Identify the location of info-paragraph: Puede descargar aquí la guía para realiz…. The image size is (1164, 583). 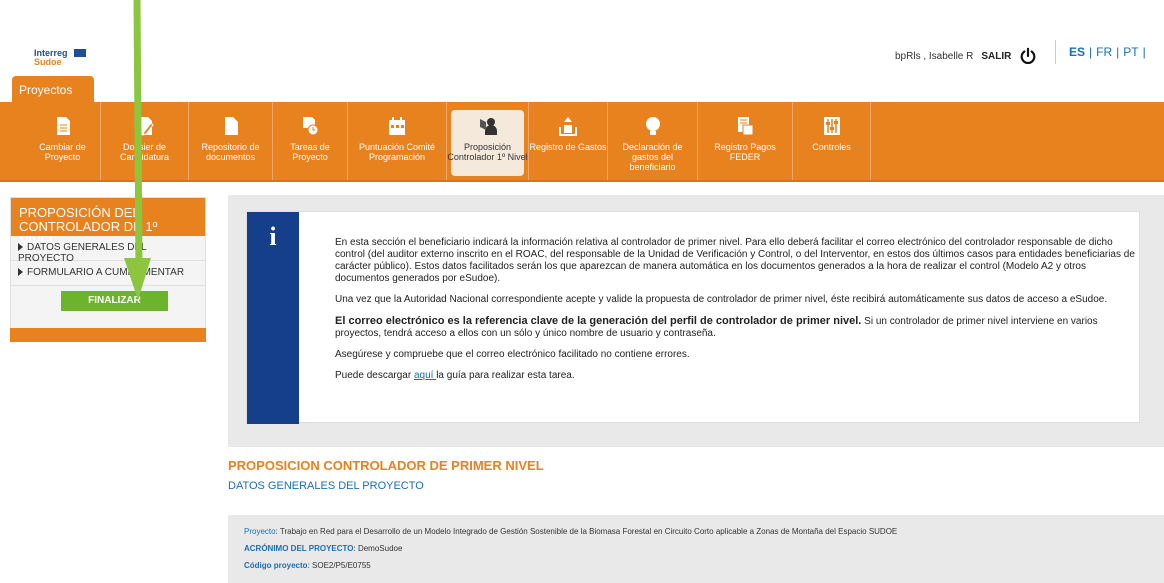
(735, 376).